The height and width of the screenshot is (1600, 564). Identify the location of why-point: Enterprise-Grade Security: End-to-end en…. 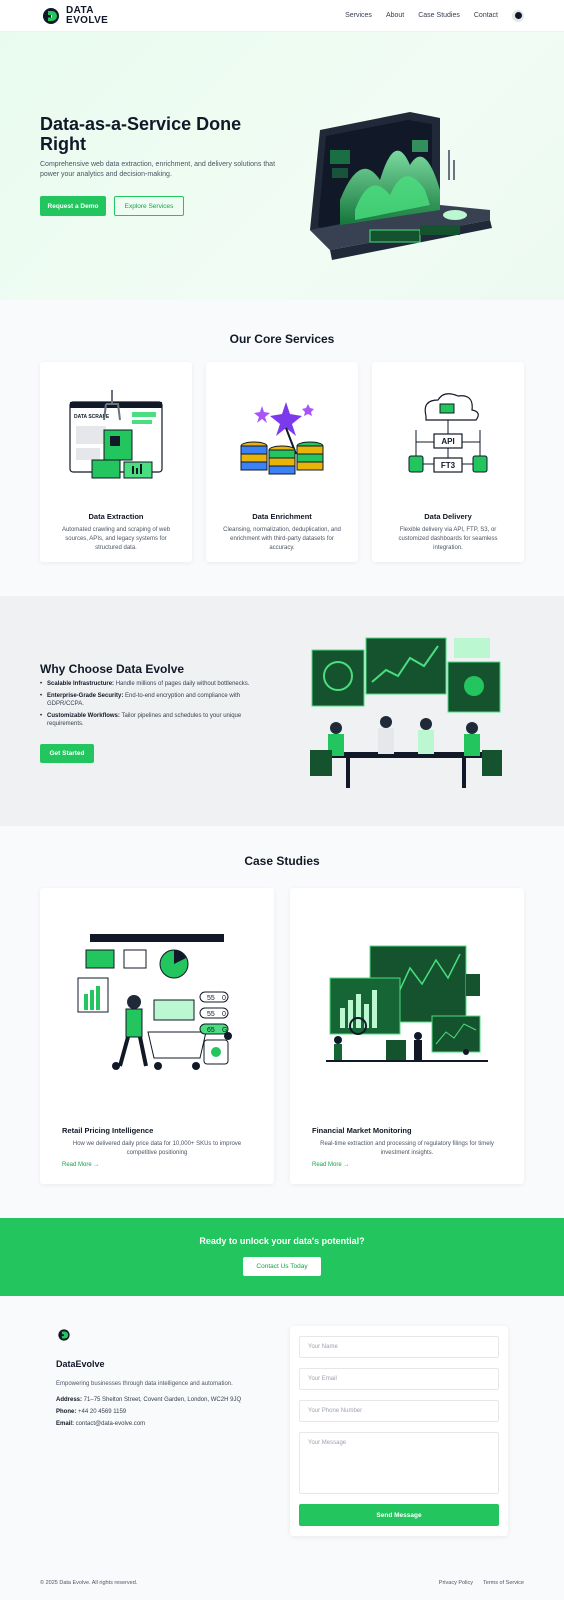
(155, 700).